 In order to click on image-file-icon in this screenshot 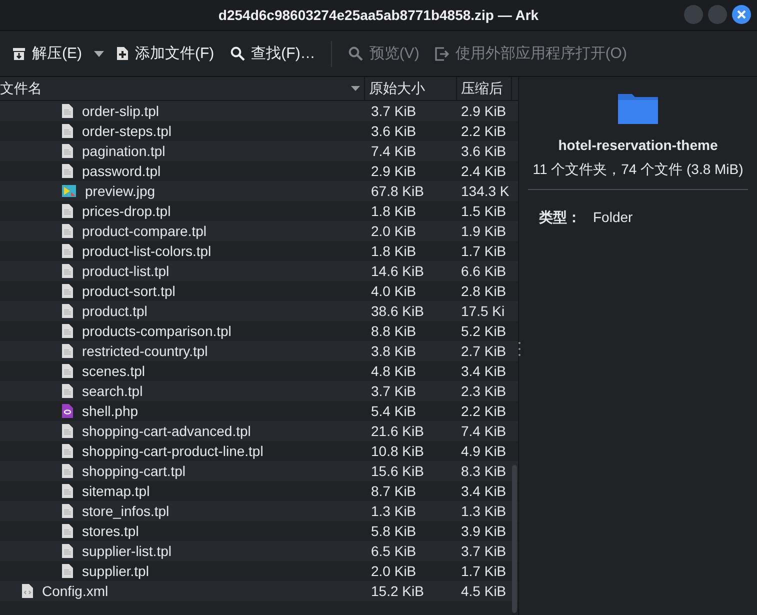, I will do `click(69, 191)`.